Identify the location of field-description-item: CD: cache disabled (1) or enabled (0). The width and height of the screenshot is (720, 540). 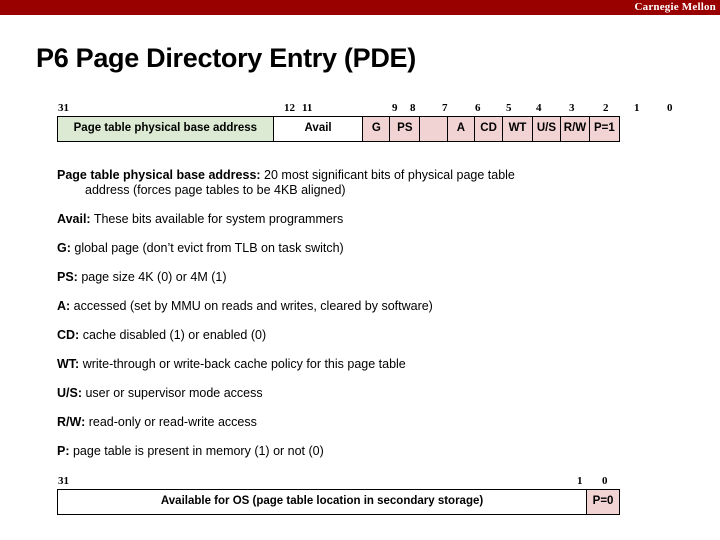
(357, 335).